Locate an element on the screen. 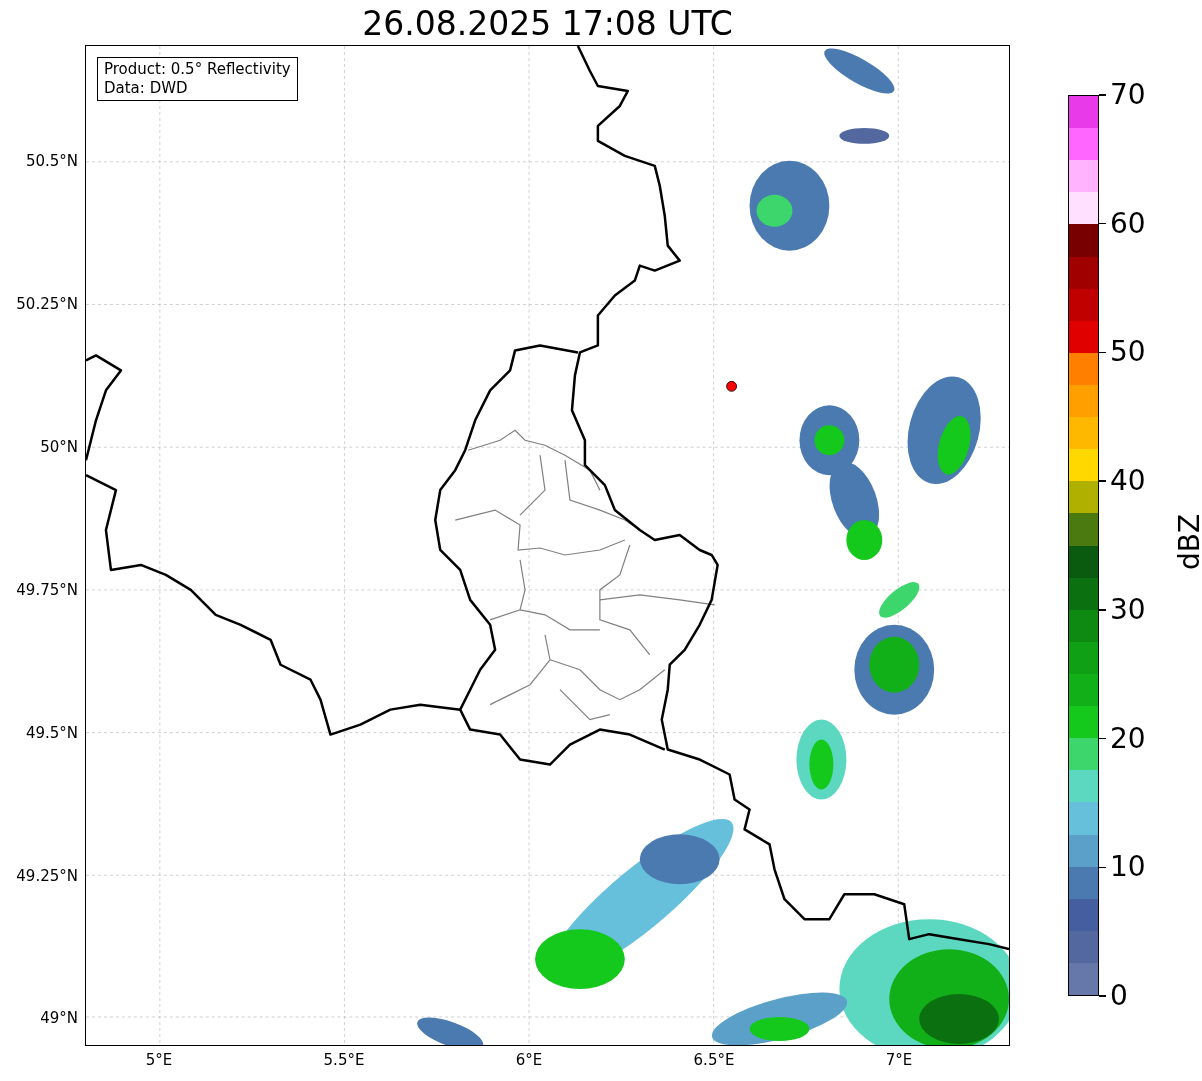 This screenshot has height=1081, width=1202. colorbar-tick-label: 60 is located at coordinates (1128, 223).